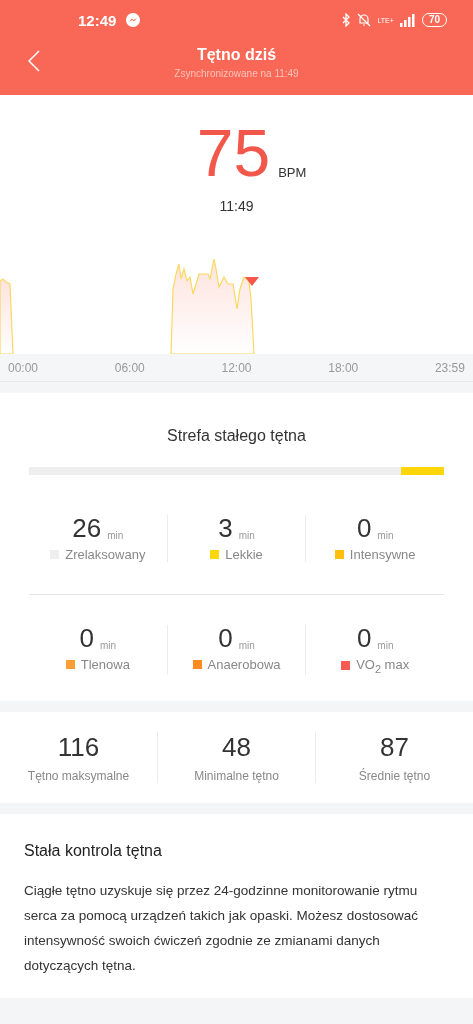  What do you see at coordinates (93, 850) in the screenshot?
I see `info-title: Stała kontrola tętna` at bounding box center [93, 850].